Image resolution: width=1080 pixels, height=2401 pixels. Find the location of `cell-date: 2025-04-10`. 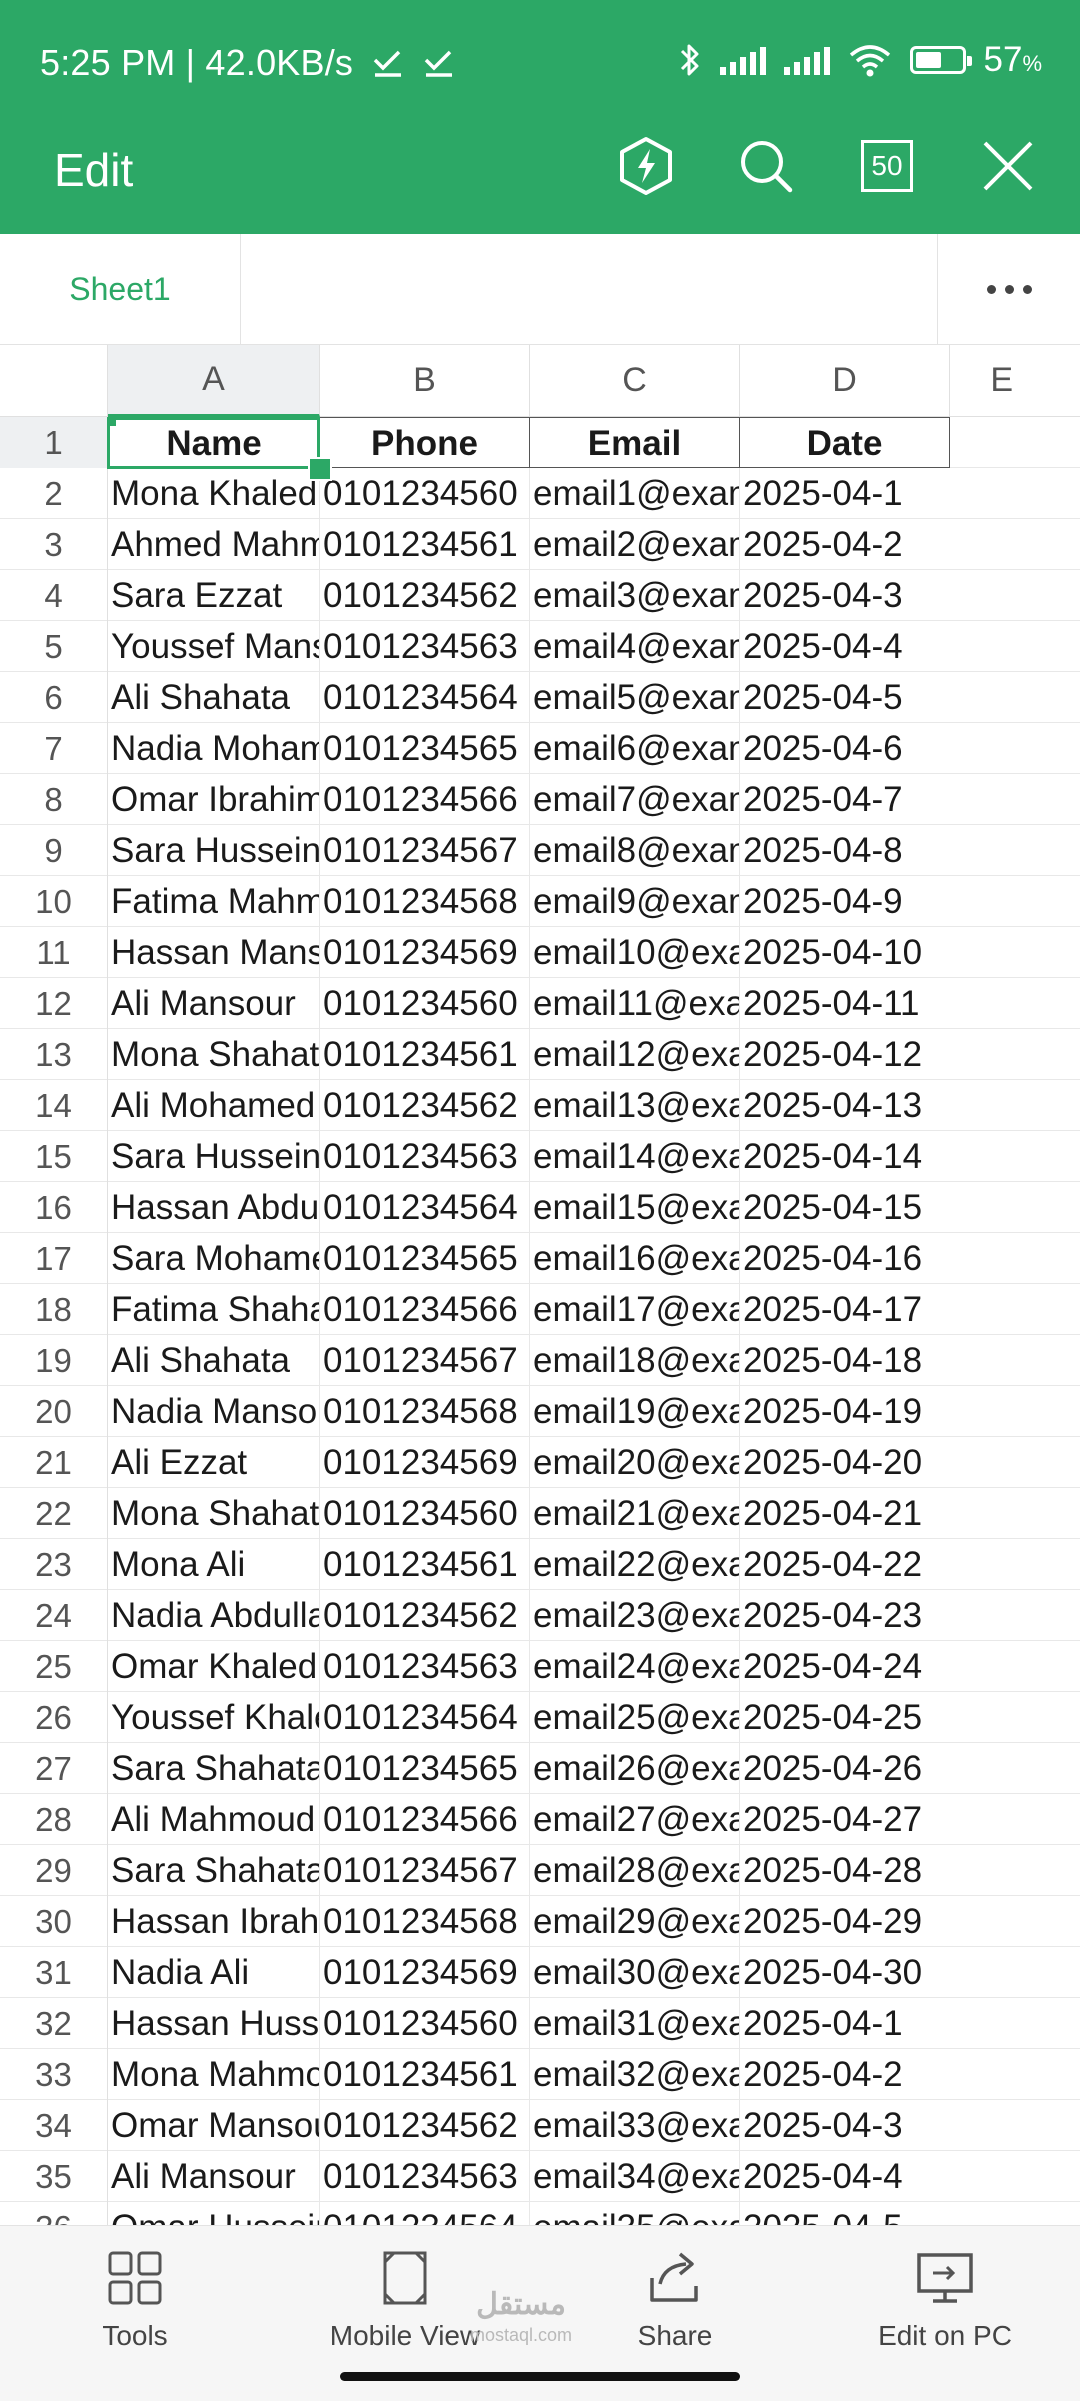

cell-date: 2025-04-10 is located at coordinates (845, 952).